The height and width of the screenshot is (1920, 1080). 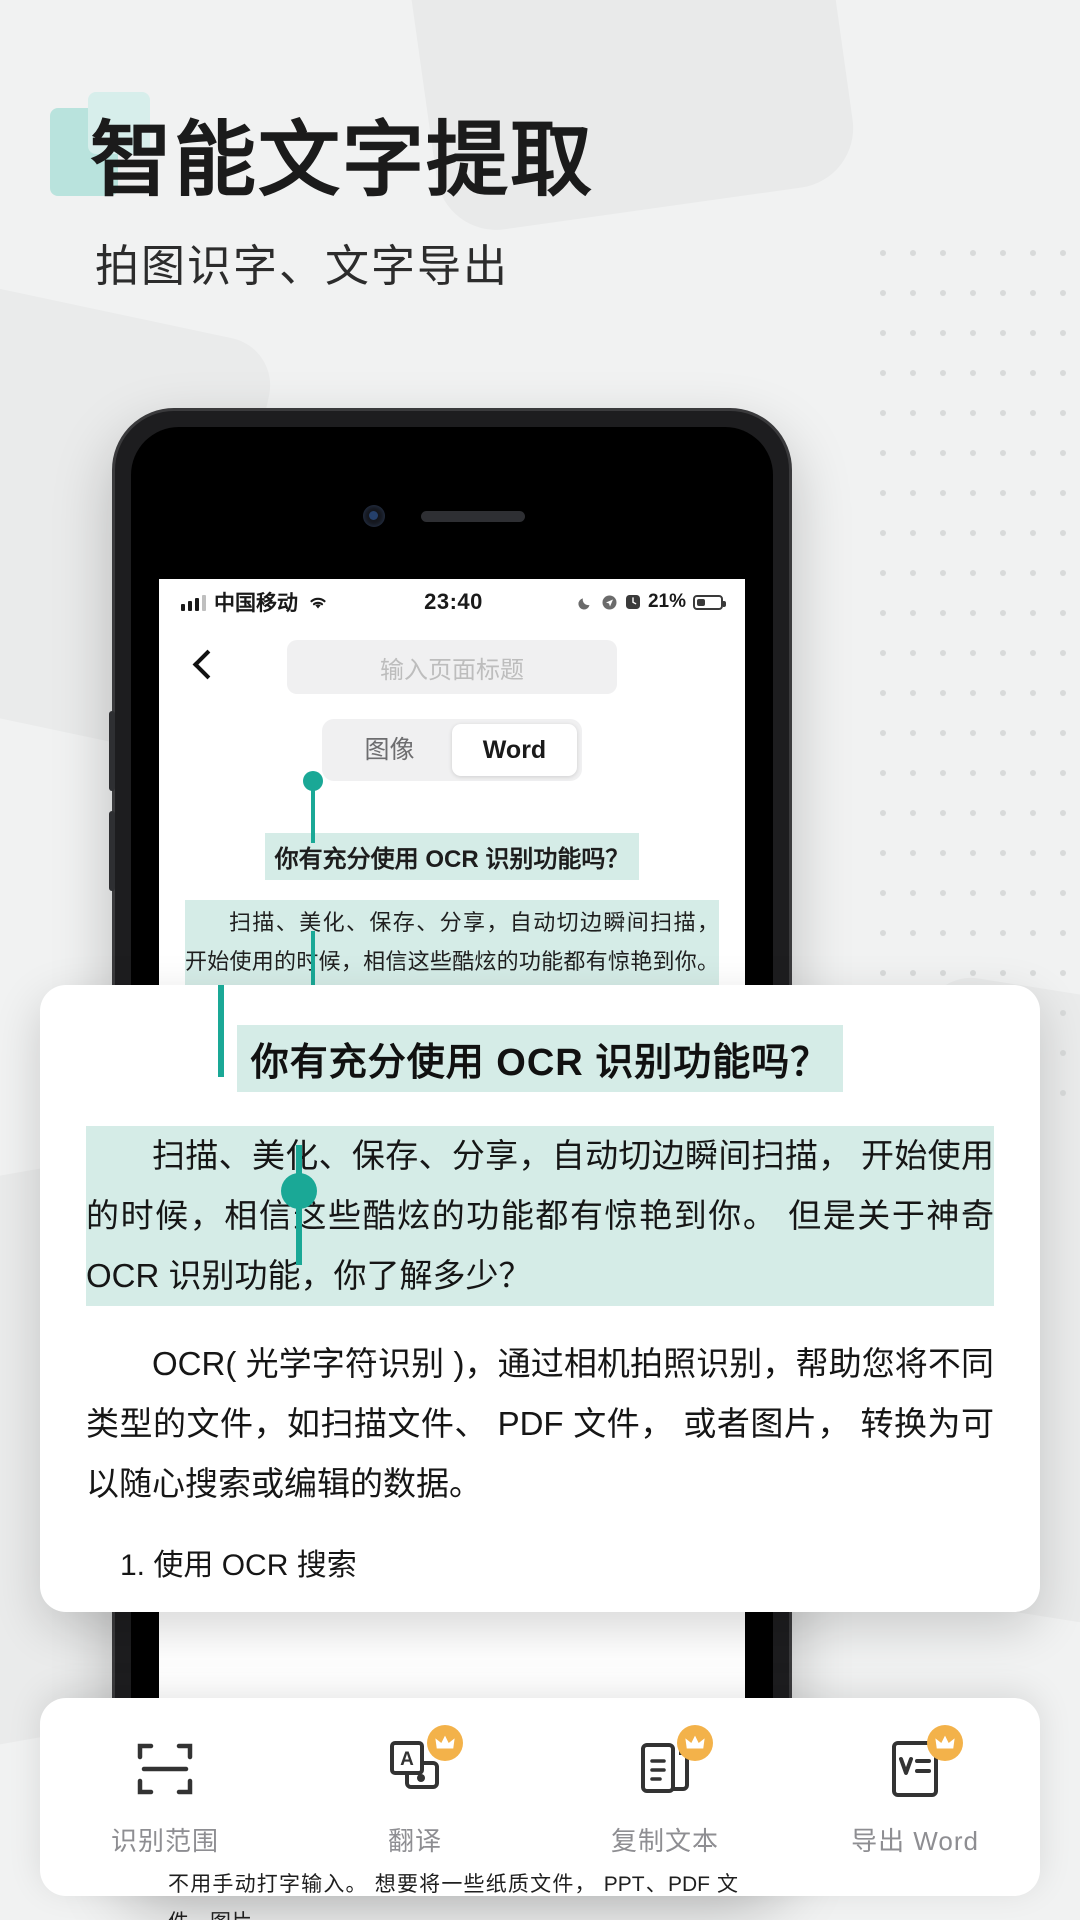 What do you see at coordinates (540, 1058) in the screenshot?
I see `card-heading: 你有充分使用 OCR 识别功能吗？` at bounding box center [540, 1058].